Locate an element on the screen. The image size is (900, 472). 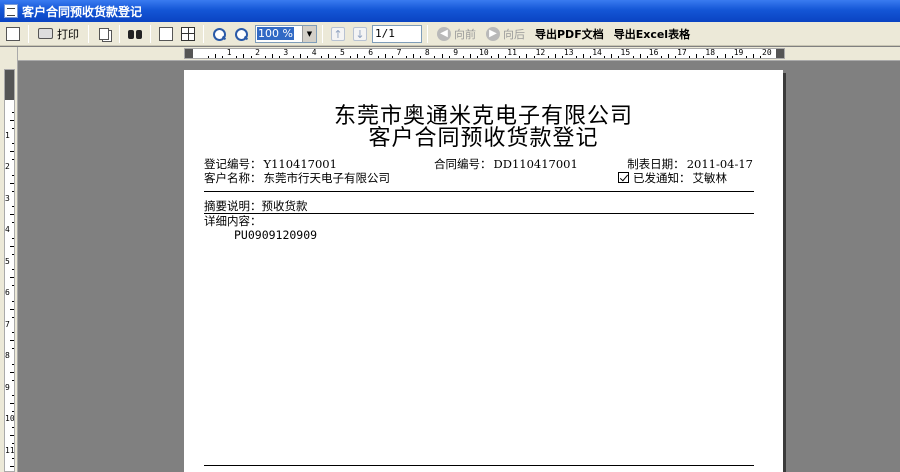
binoculars-icon is located at coordinates (135, 34).